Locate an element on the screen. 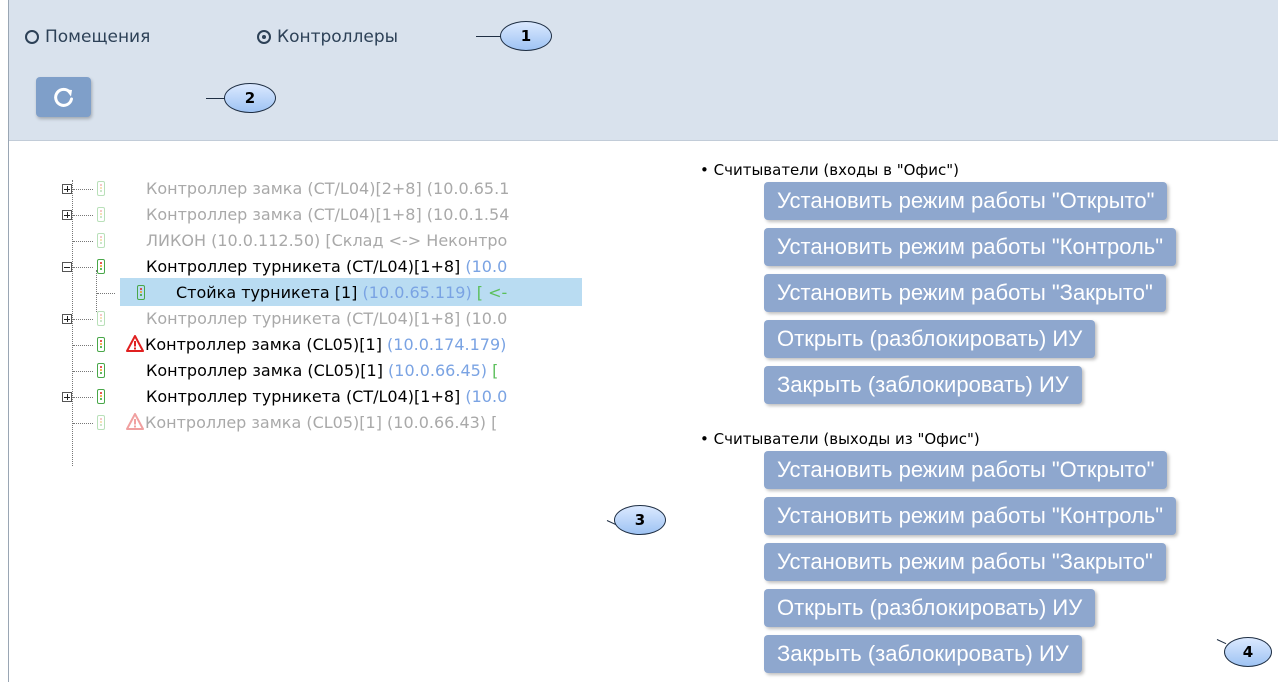 Image resolution: width=1278 pixels, height=682 pixels. radio-rooms-label: Помещения is located at coordinates (98, 37).